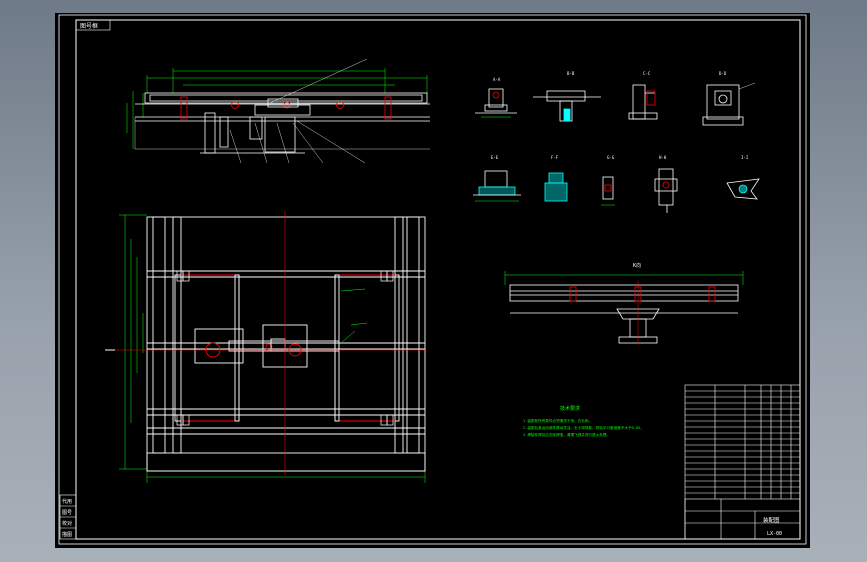 The image size is (867, 562). What do you see at coordinates (495, 157) in the screenshot?
I see `section-e-label: E-E` at bounding box center [495, 157].